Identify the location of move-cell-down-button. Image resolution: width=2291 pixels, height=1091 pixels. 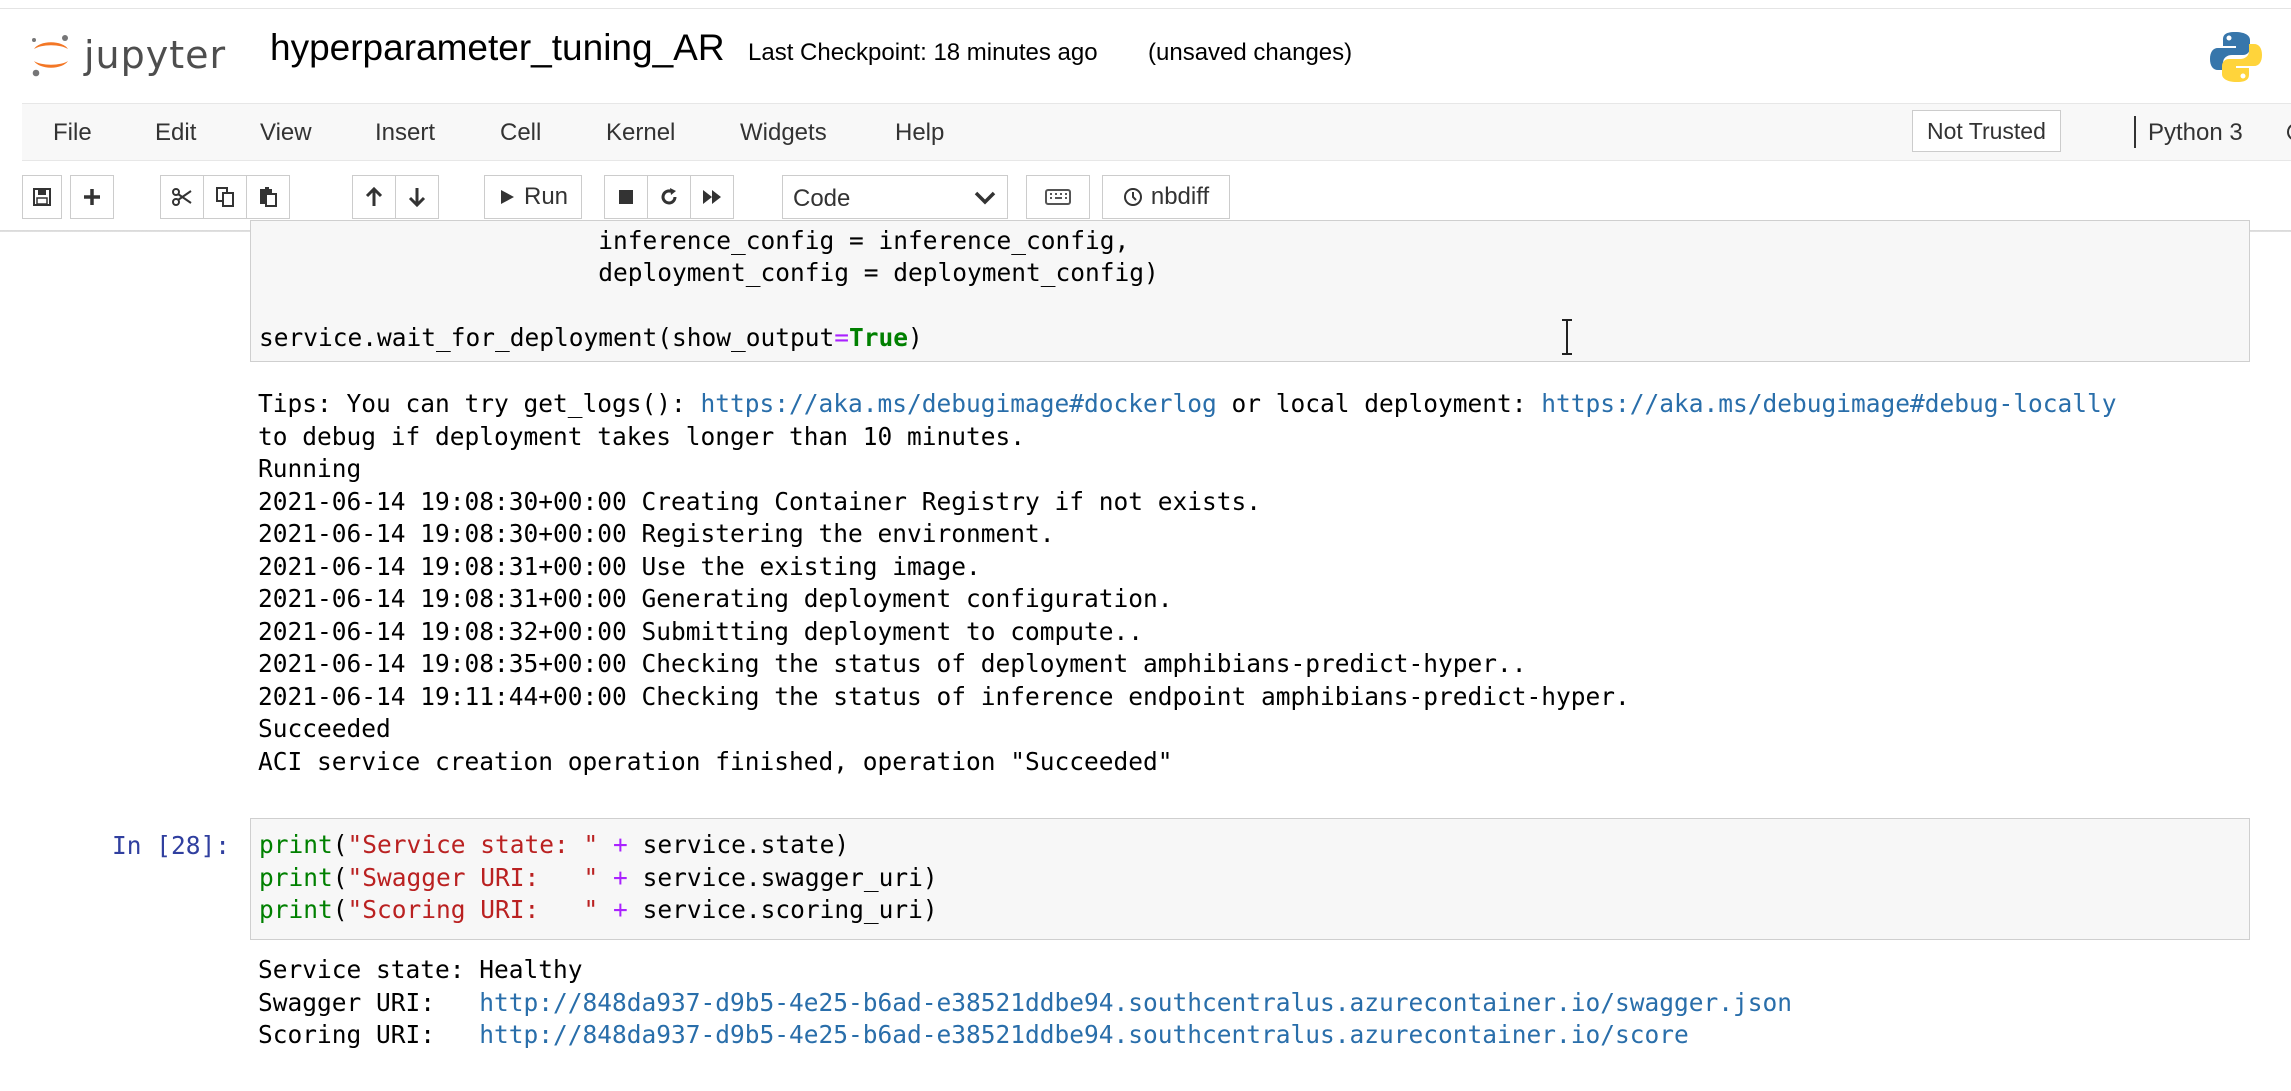
(417, 197).